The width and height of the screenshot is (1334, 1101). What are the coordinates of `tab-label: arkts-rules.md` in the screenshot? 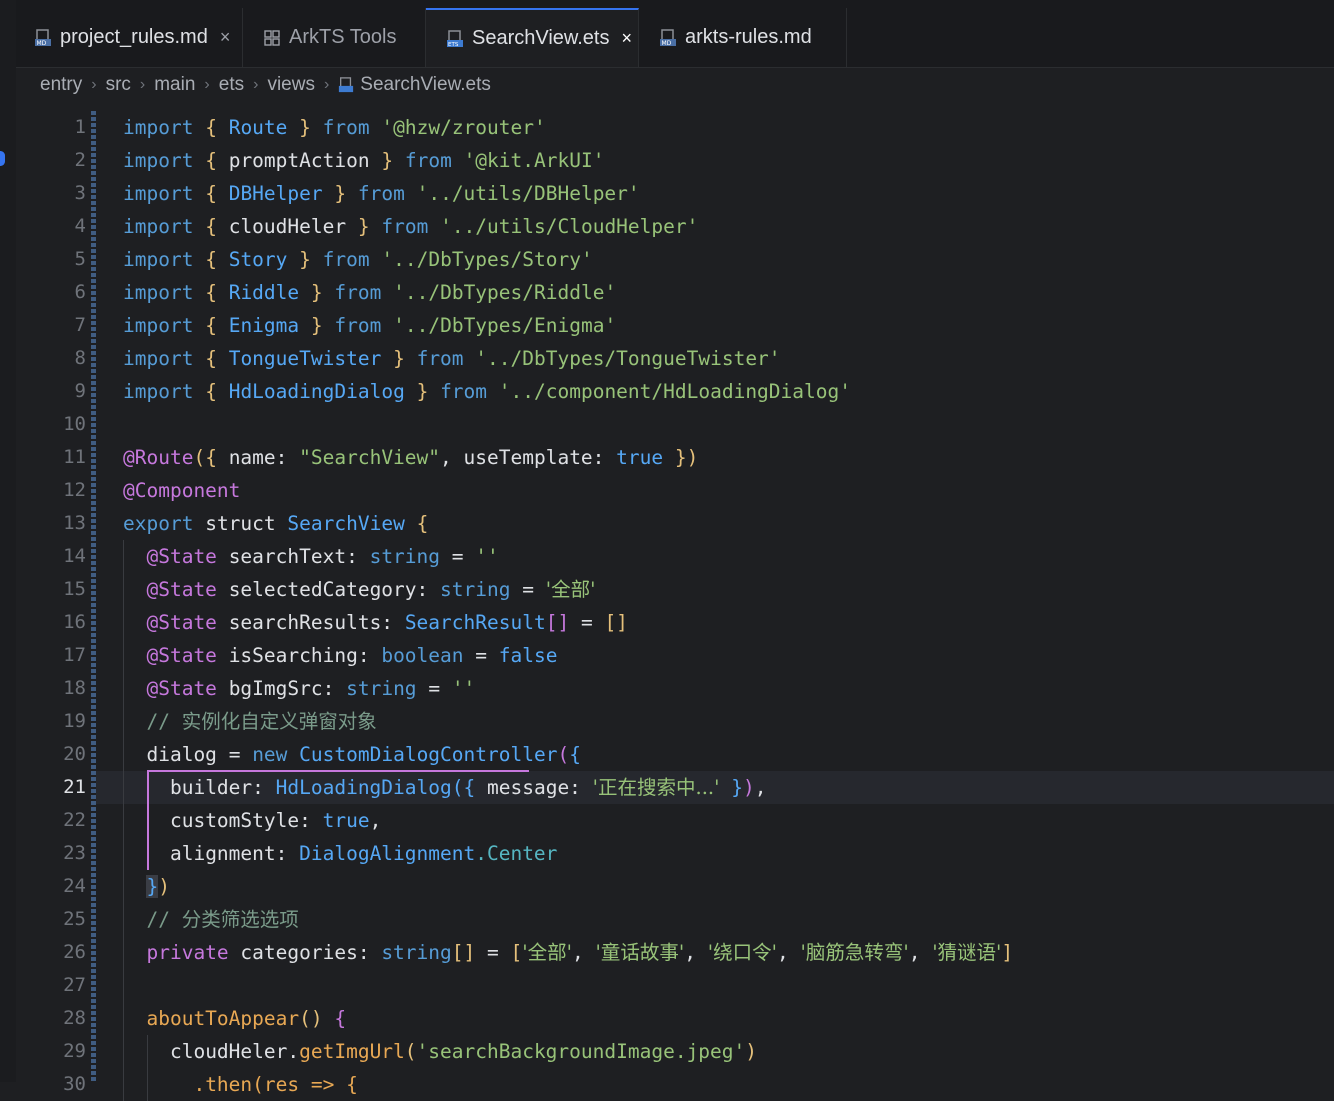 It's located at (748, 37).